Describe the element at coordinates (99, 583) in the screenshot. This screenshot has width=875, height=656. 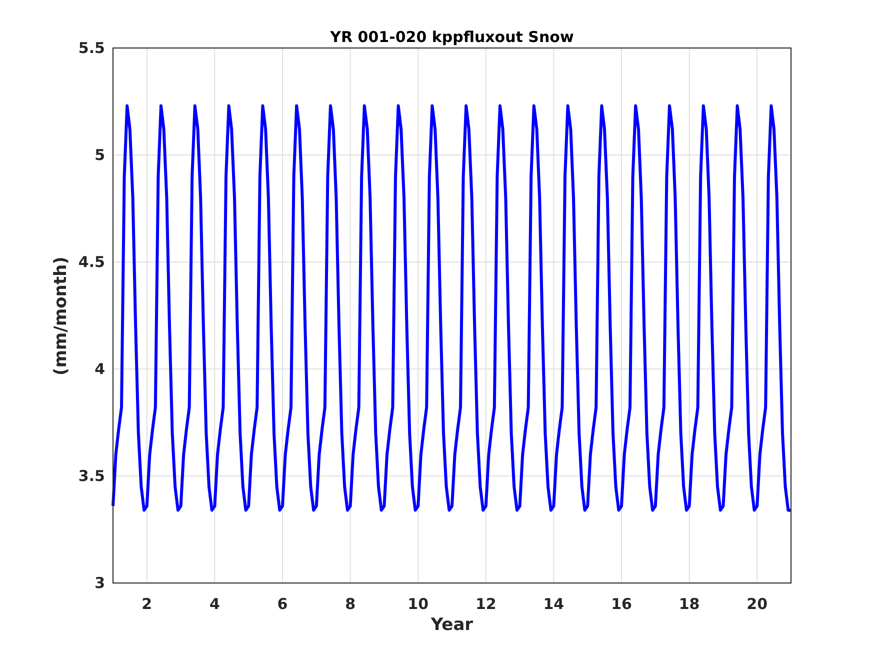
I see `y-tick-label: 3` at that location.